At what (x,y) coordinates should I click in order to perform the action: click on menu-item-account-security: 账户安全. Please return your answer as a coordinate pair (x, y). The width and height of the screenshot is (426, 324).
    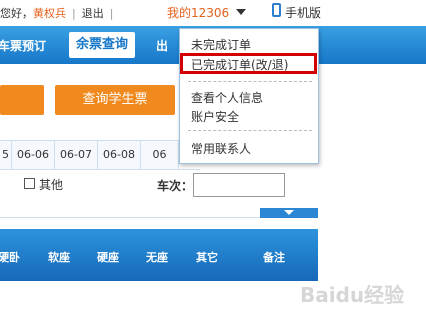
    Looking at the image, I should click on (215, 116).